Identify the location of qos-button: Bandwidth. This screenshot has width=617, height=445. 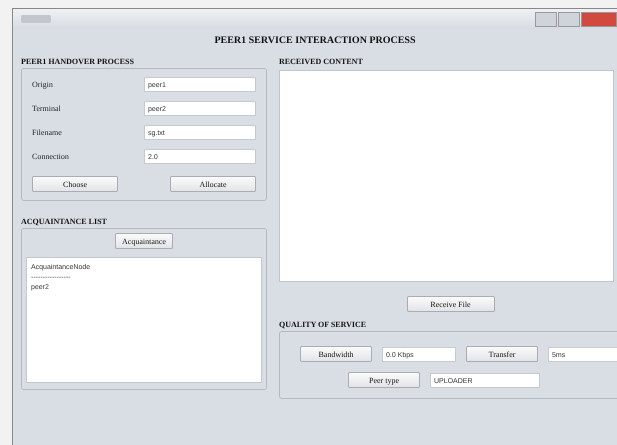
(336, 354).